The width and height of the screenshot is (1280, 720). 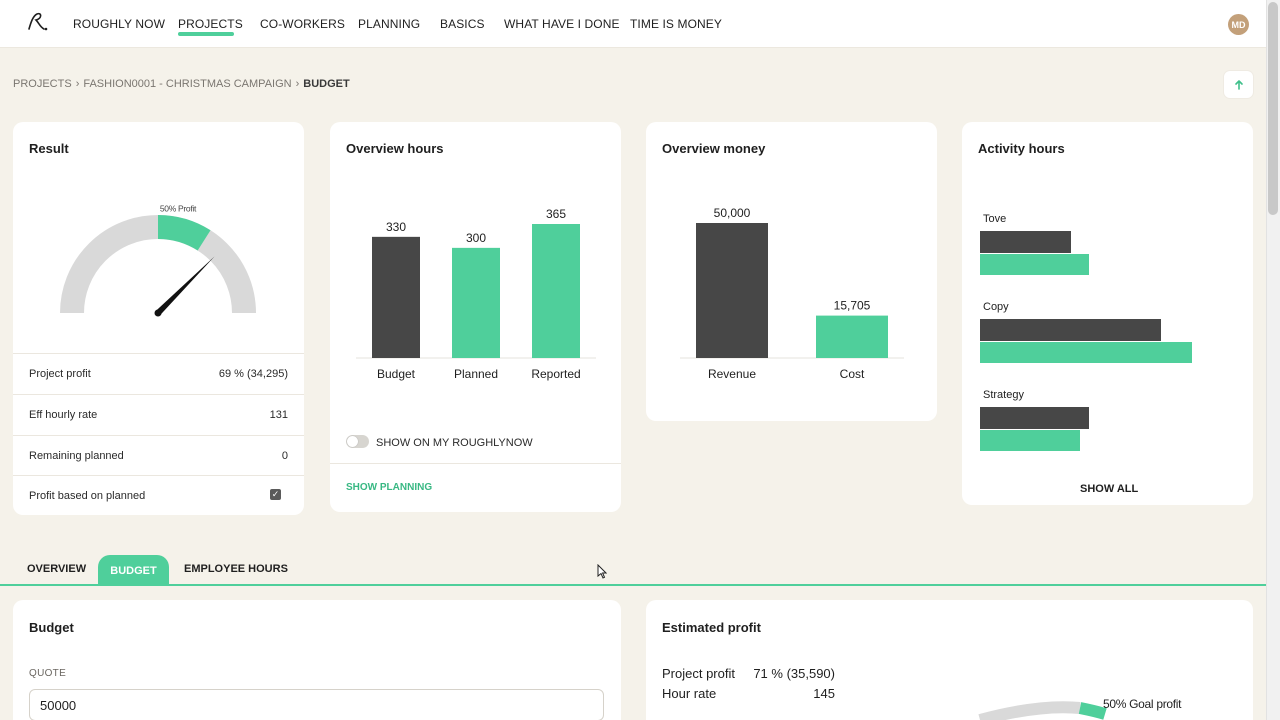 What do you see at coordinates (462, 24) in the screenshot?
I see `nav-basics: BASICS` at bounding box center [462, 24].